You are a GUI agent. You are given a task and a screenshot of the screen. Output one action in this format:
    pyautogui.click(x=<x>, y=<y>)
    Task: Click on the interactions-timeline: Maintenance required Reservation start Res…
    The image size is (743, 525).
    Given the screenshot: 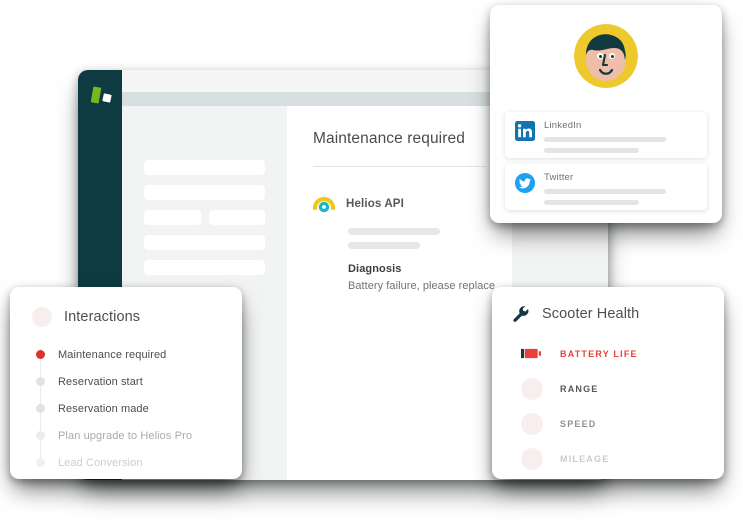 What is the action you would take?
    pyautogui.click(x=126, y=408)
    